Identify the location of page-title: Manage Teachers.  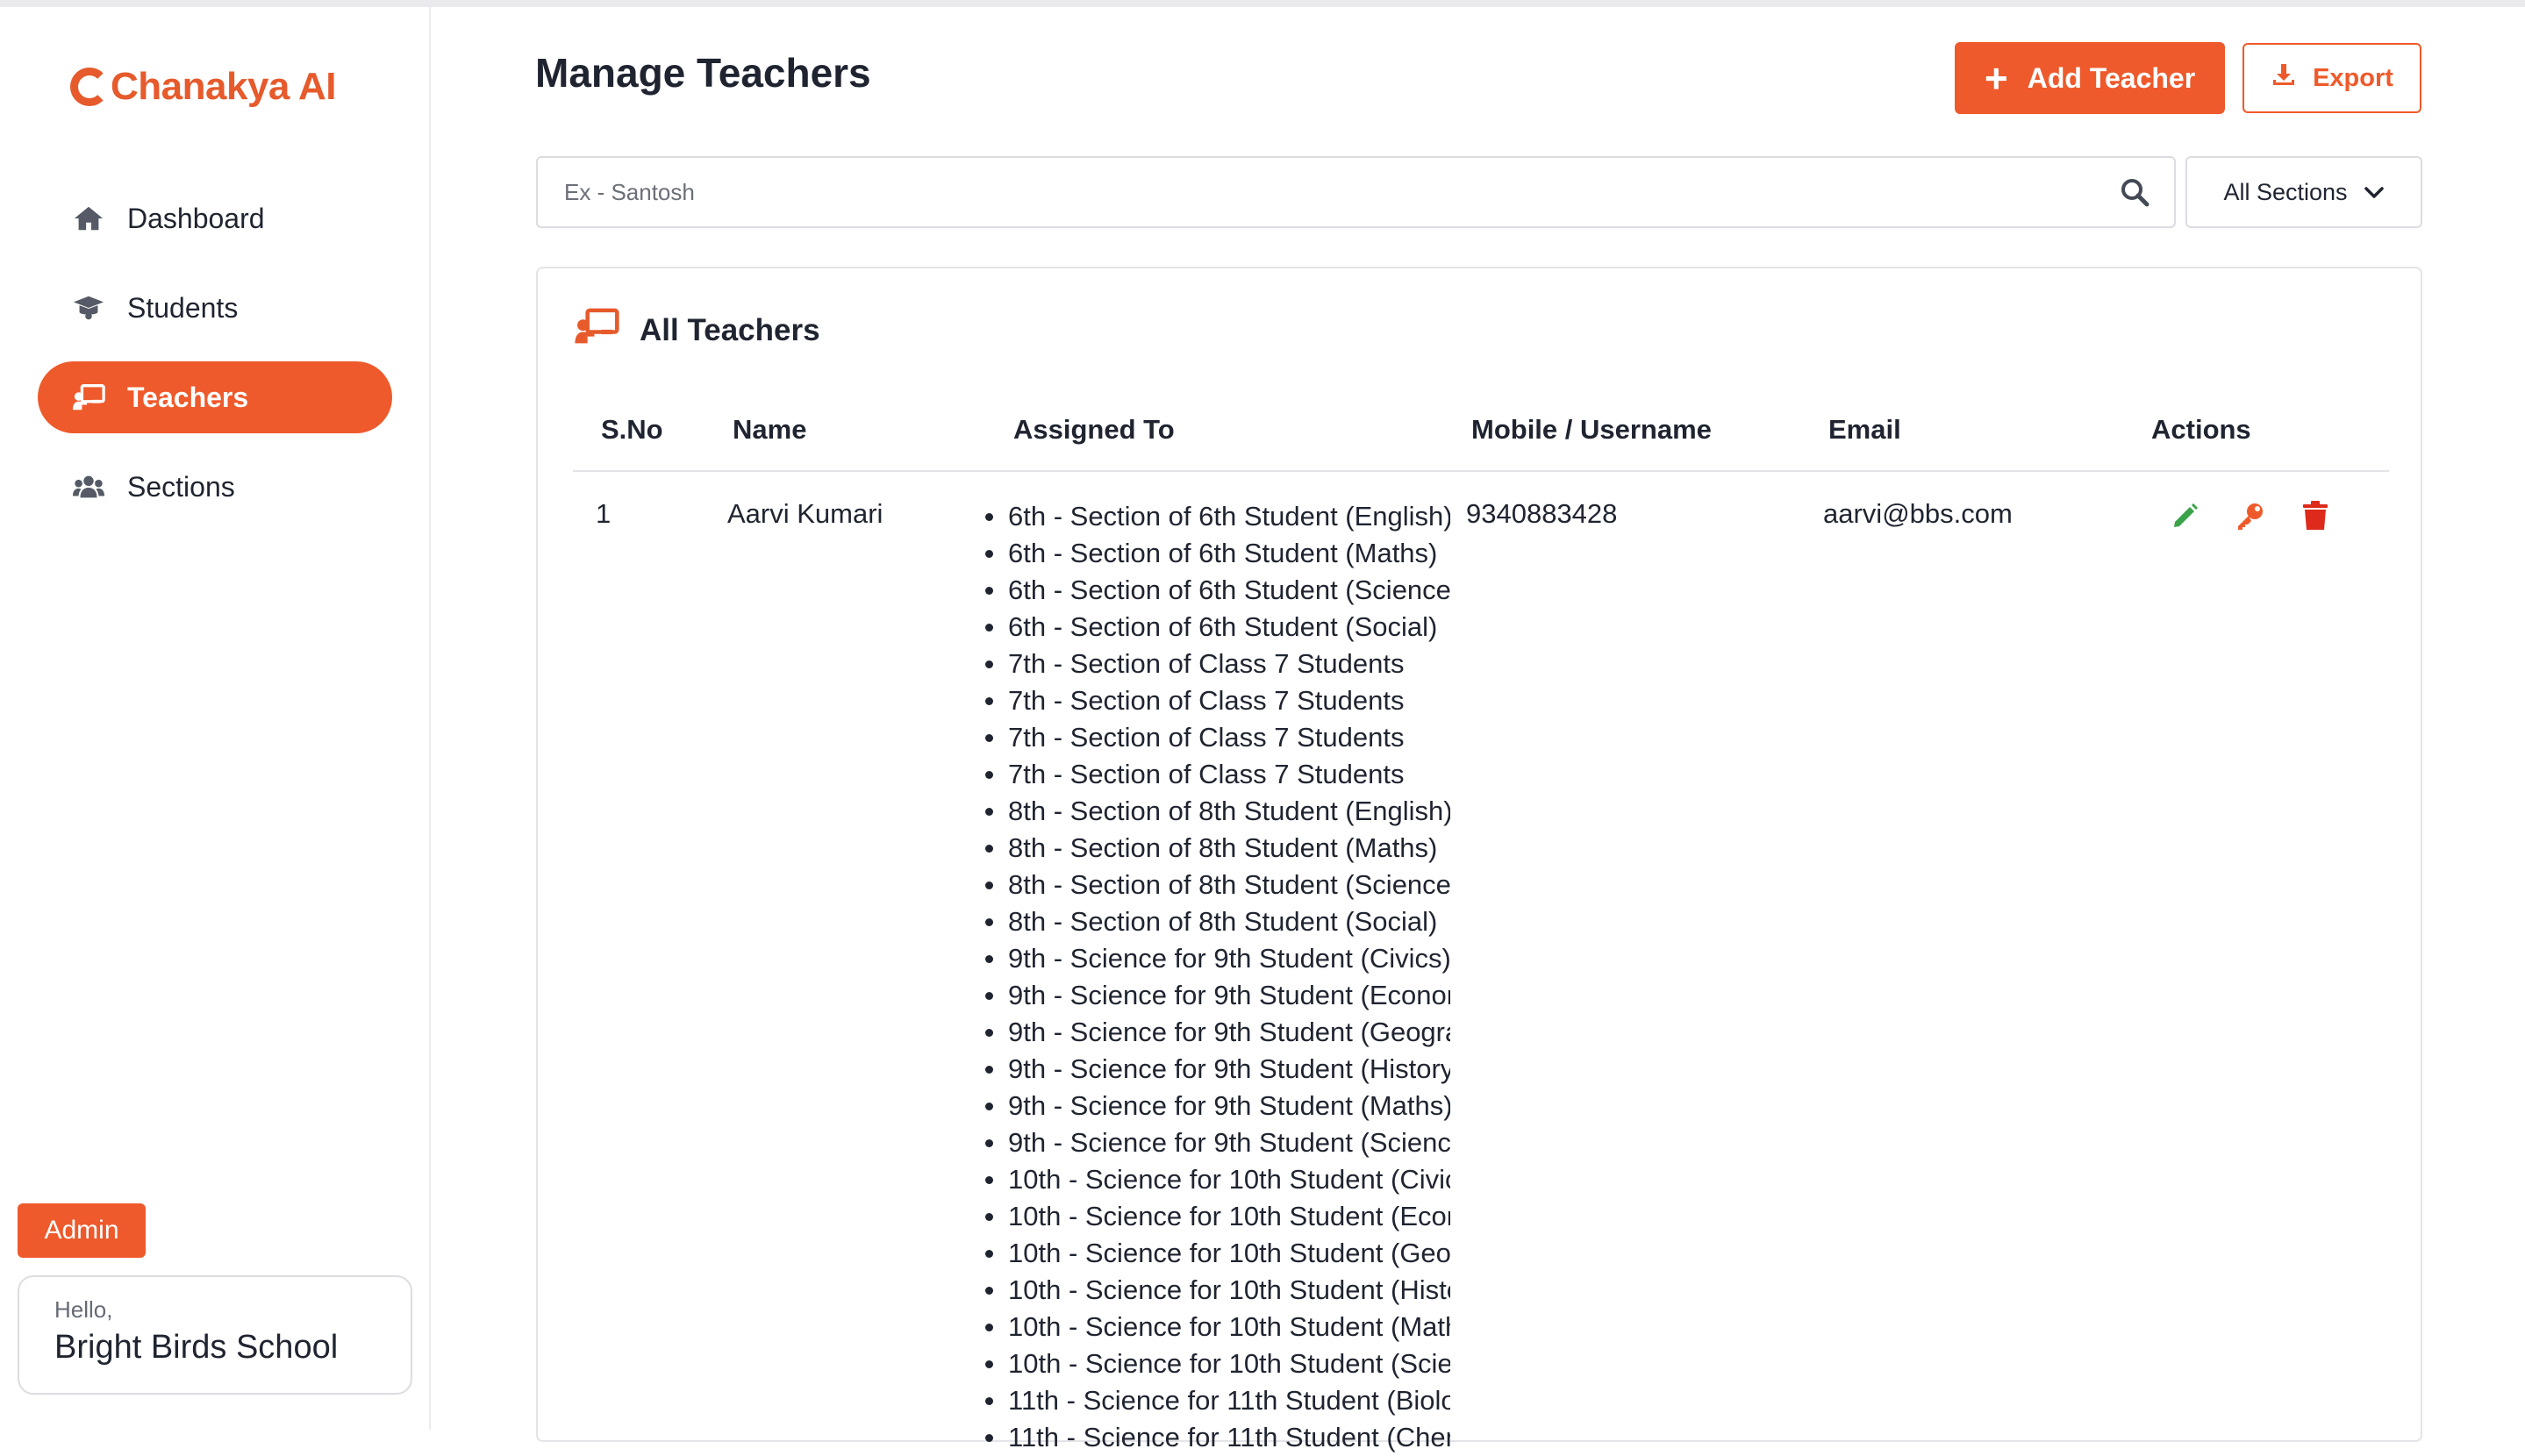
(703, 72).